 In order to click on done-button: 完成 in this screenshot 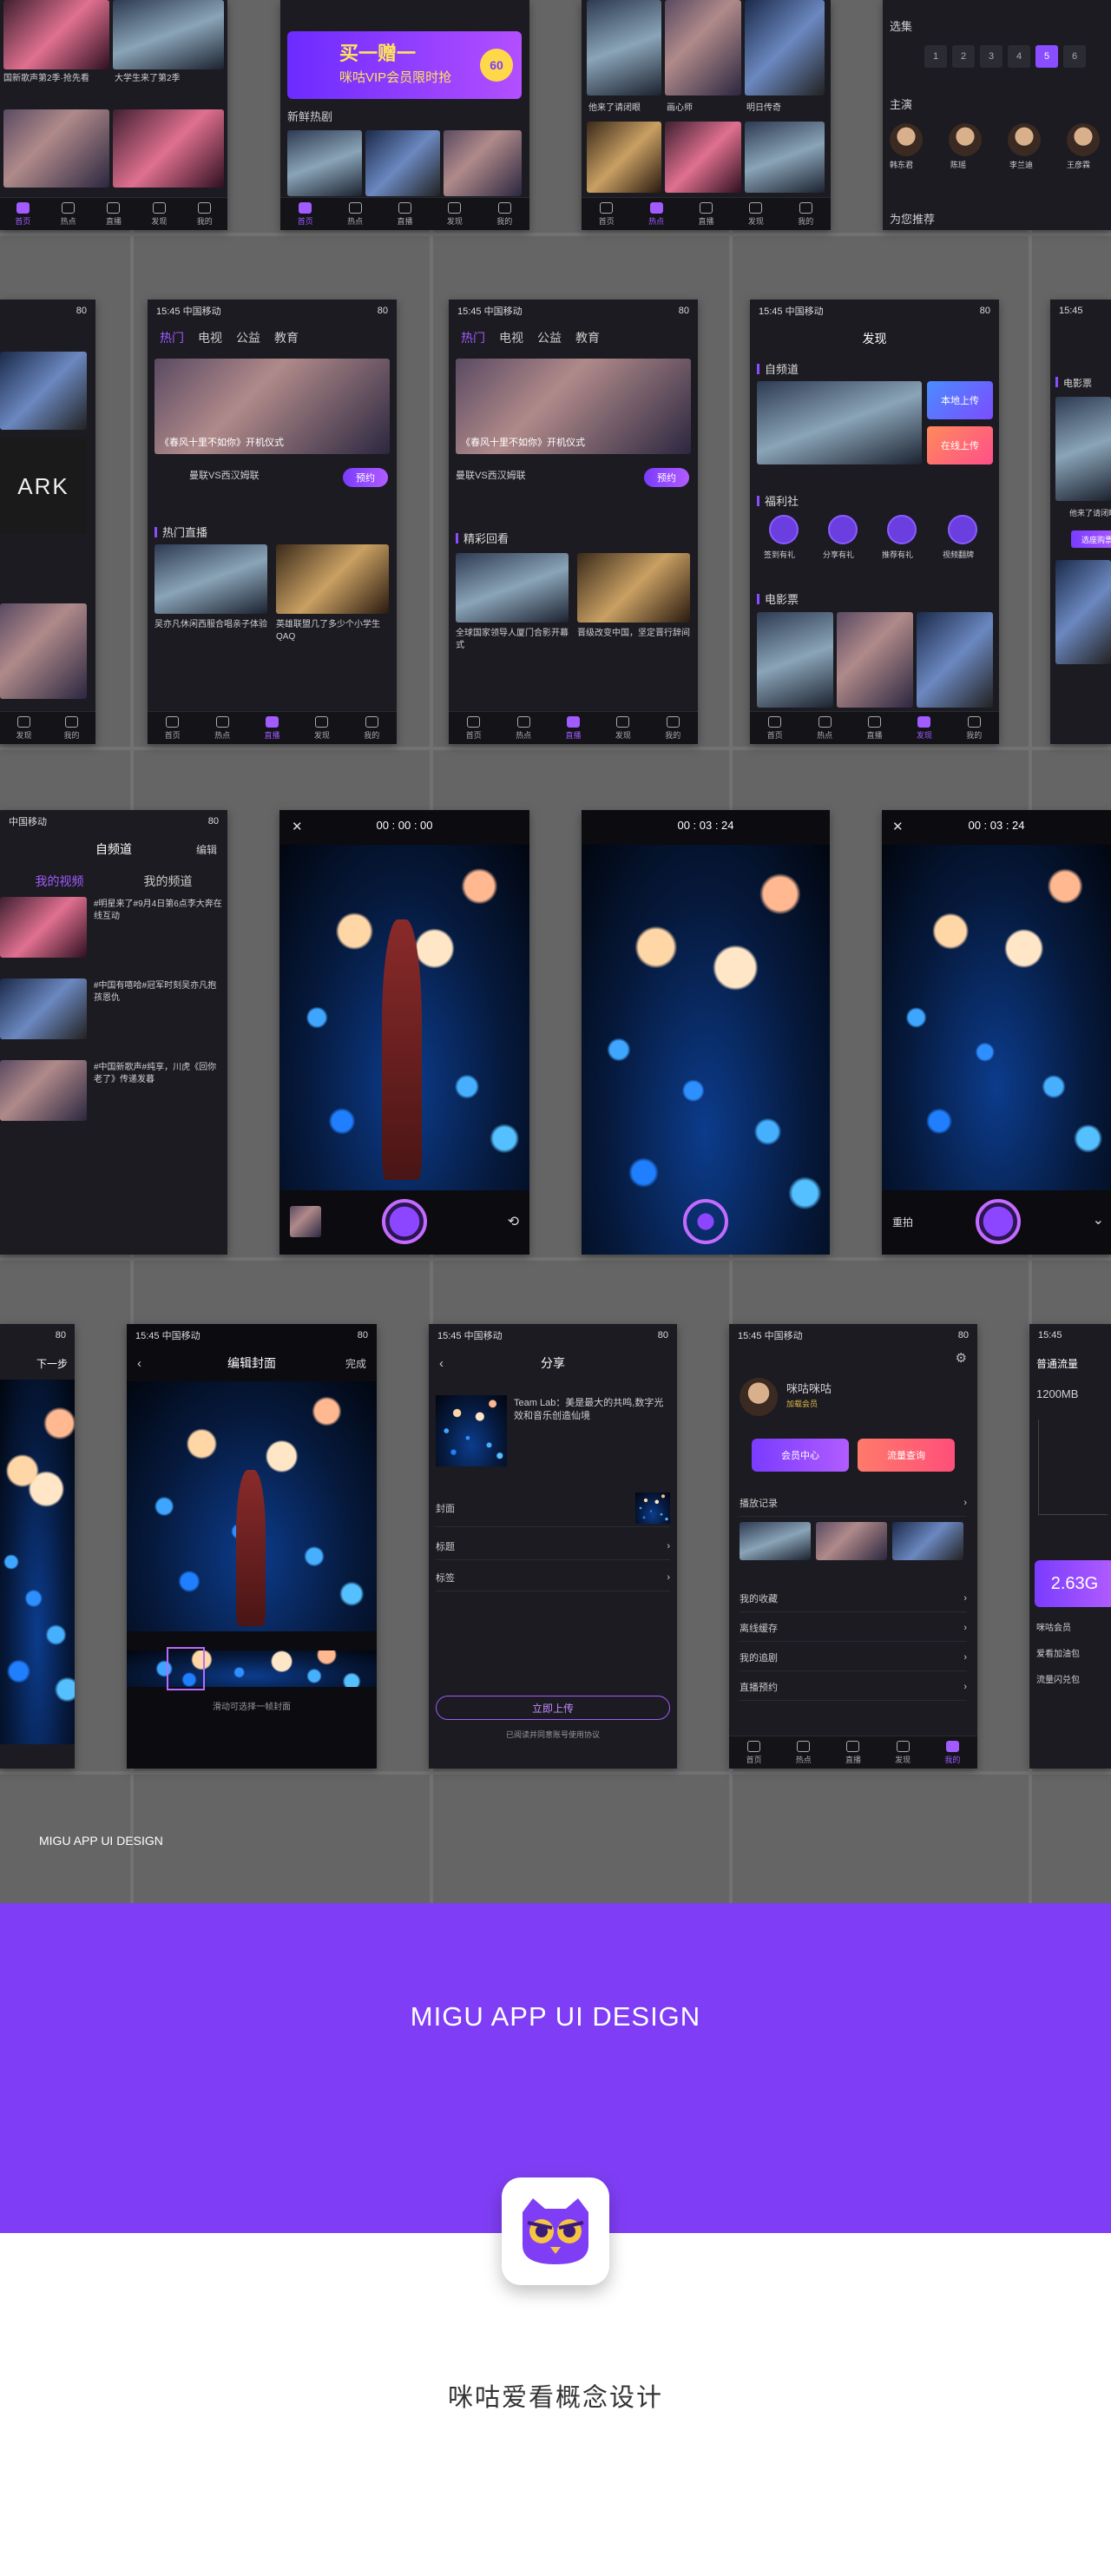, I will do `click(355, 1363)`.